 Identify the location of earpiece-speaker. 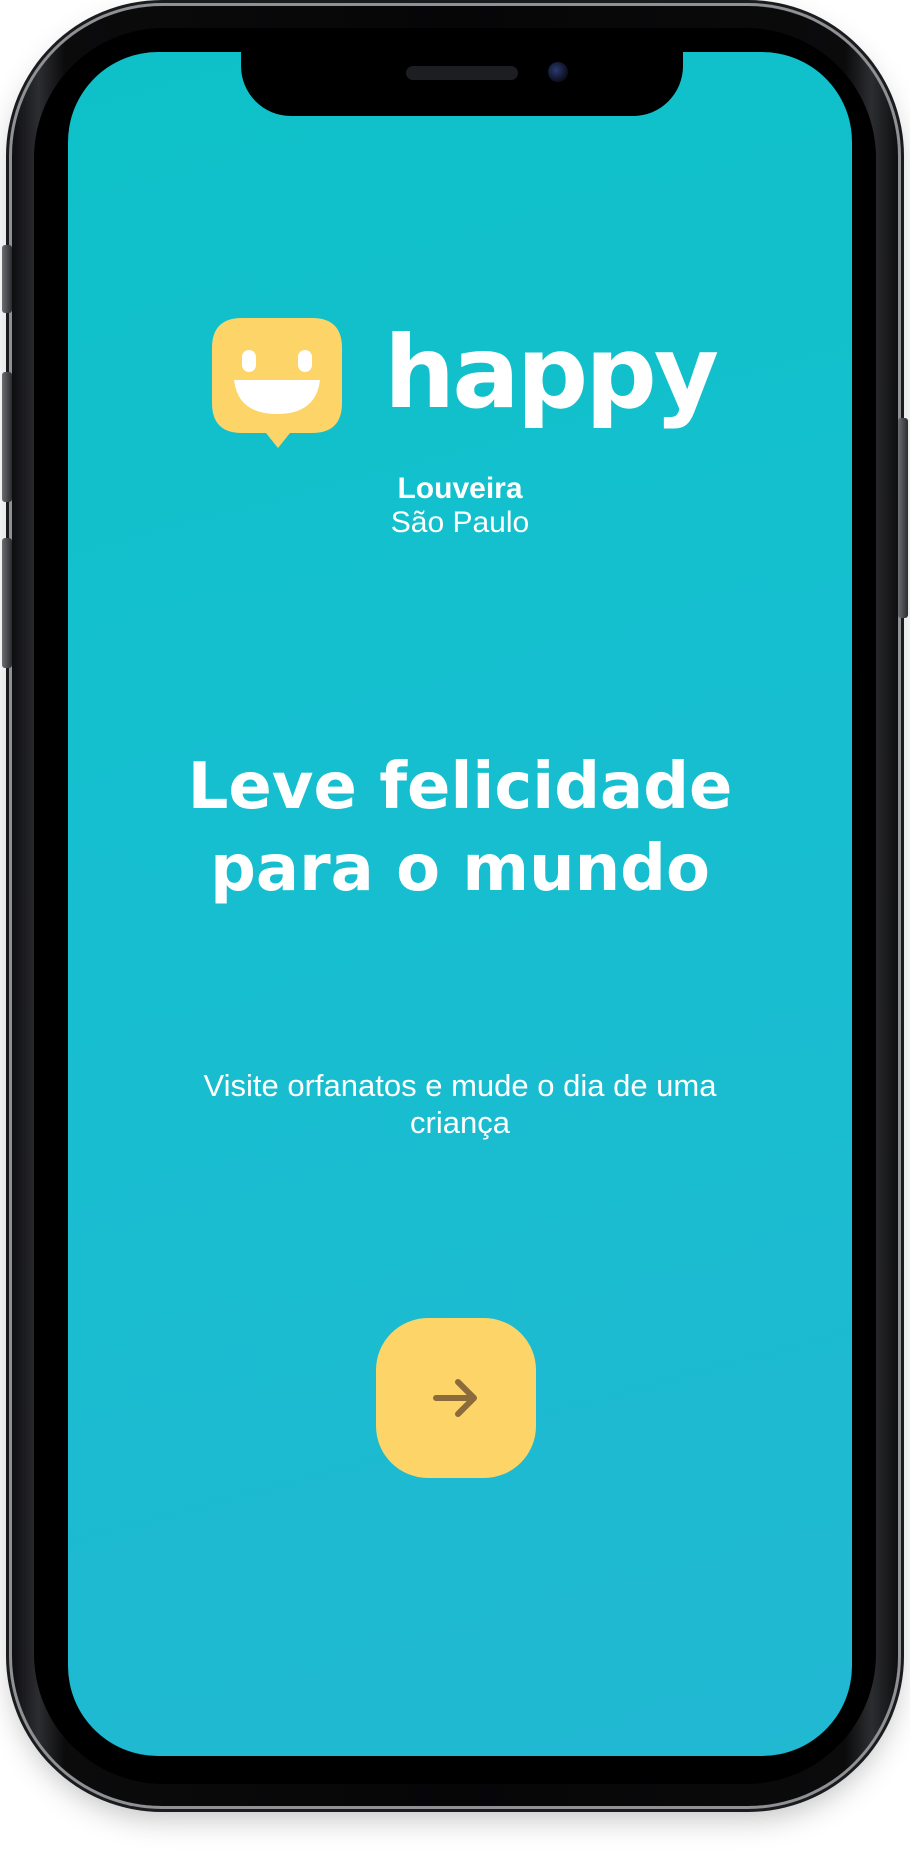
(462, 73).